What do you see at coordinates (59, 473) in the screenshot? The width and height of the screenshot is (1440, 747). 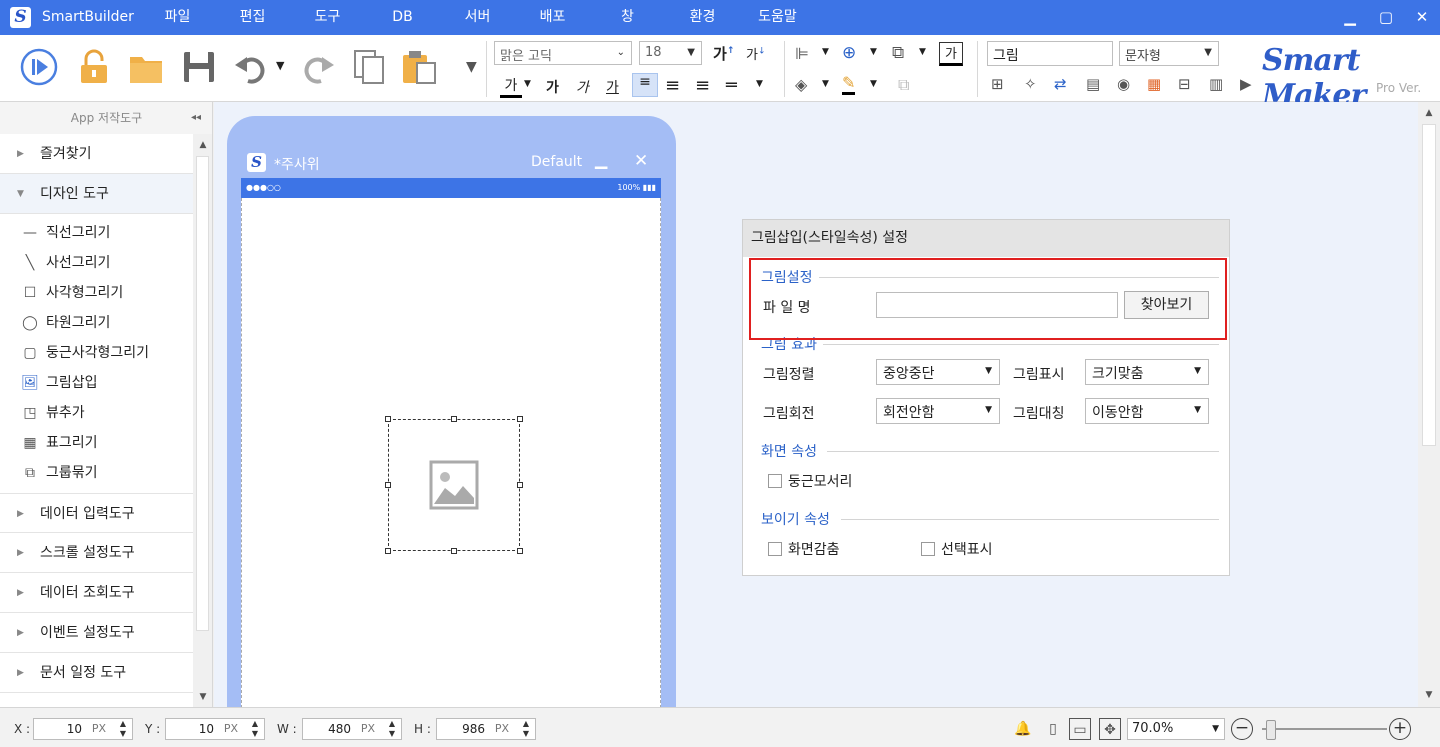 I see `tool-group: ⧉ 그룹묶기` at bounding box center [59, 473].